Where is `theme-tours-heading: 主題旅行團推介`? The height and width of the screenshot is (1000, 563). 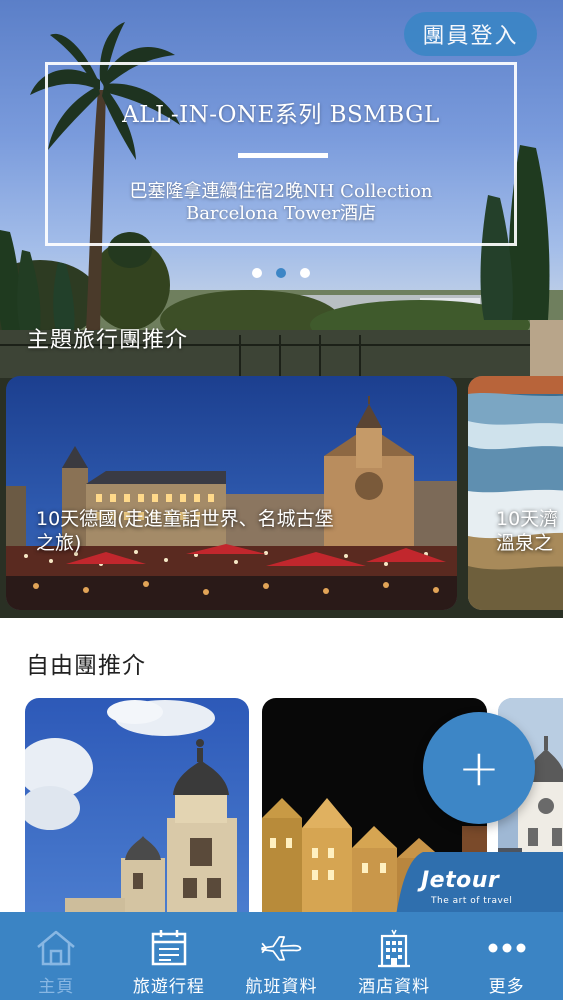 theme-tours-heading: 主題旅行團推介 is located at coordinates (108, 340).